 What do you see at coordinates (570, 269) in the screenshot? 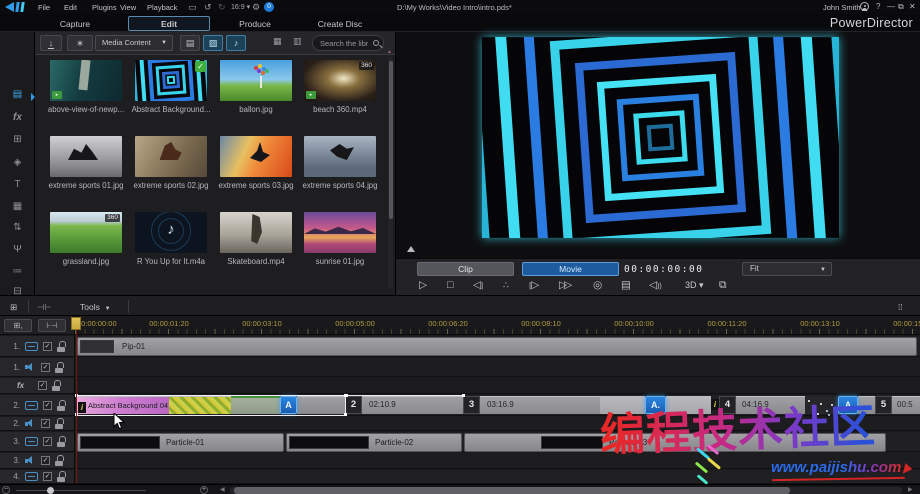
I see `movie-mode-button: Movie` at bounding box center [570, 269].